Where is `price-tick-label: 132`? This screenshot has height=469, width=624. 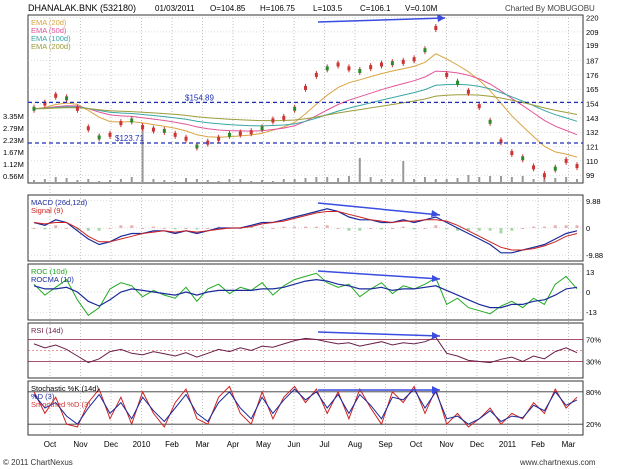 price-tick-label: 132 is located at coordinates (592, 132).